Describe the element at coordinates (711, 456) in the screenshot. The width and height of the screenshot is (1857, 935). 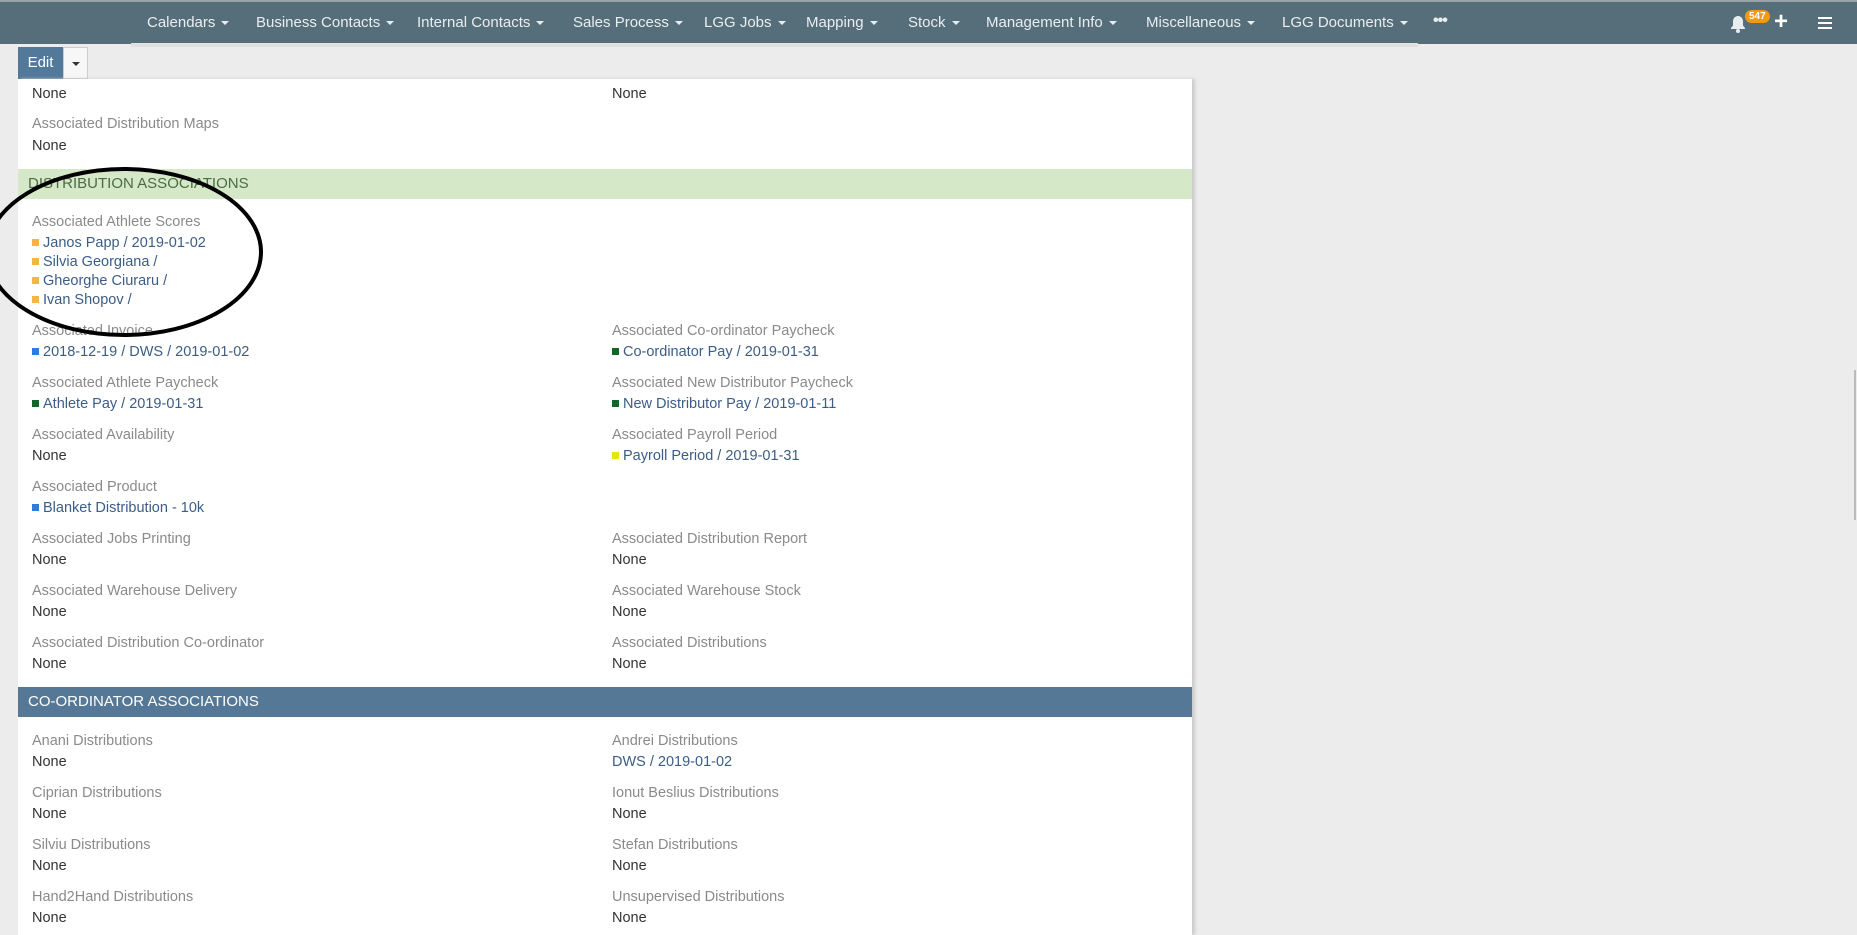
I see `value-text: Payroll Period / 2019-01-31` at that location.